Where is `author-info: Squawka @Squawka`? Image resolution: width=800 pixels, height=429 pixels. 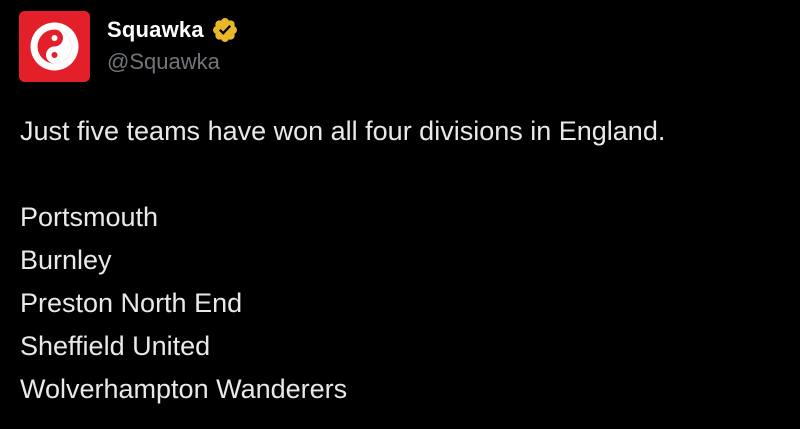
author-info: Squawka @Squawka is located at coordinates (173, 44).